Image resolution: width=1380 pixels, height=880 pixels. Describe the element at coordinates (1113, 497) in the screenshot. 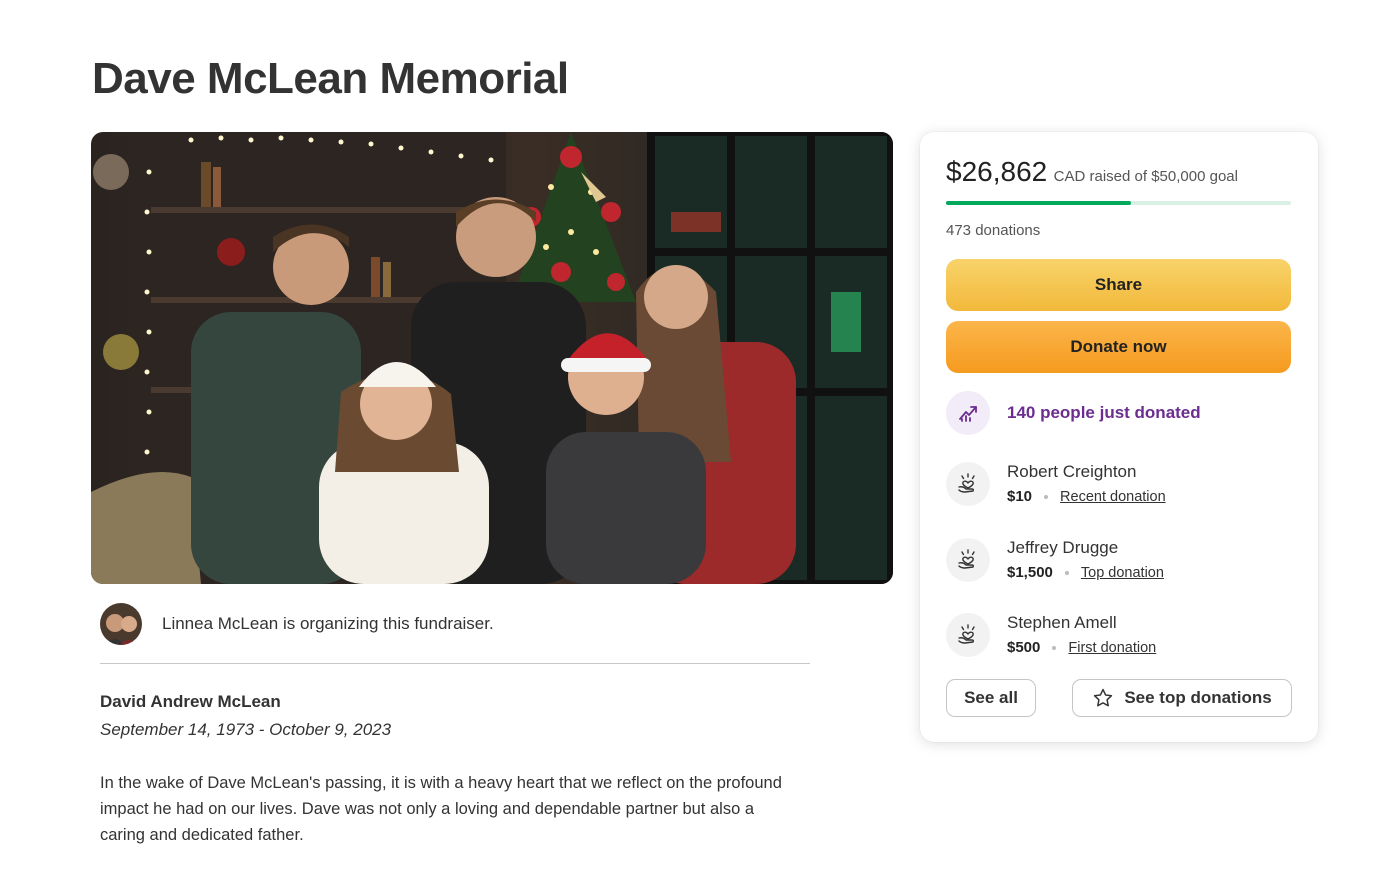

I see `donation-type-link: Recent donation` at that location.